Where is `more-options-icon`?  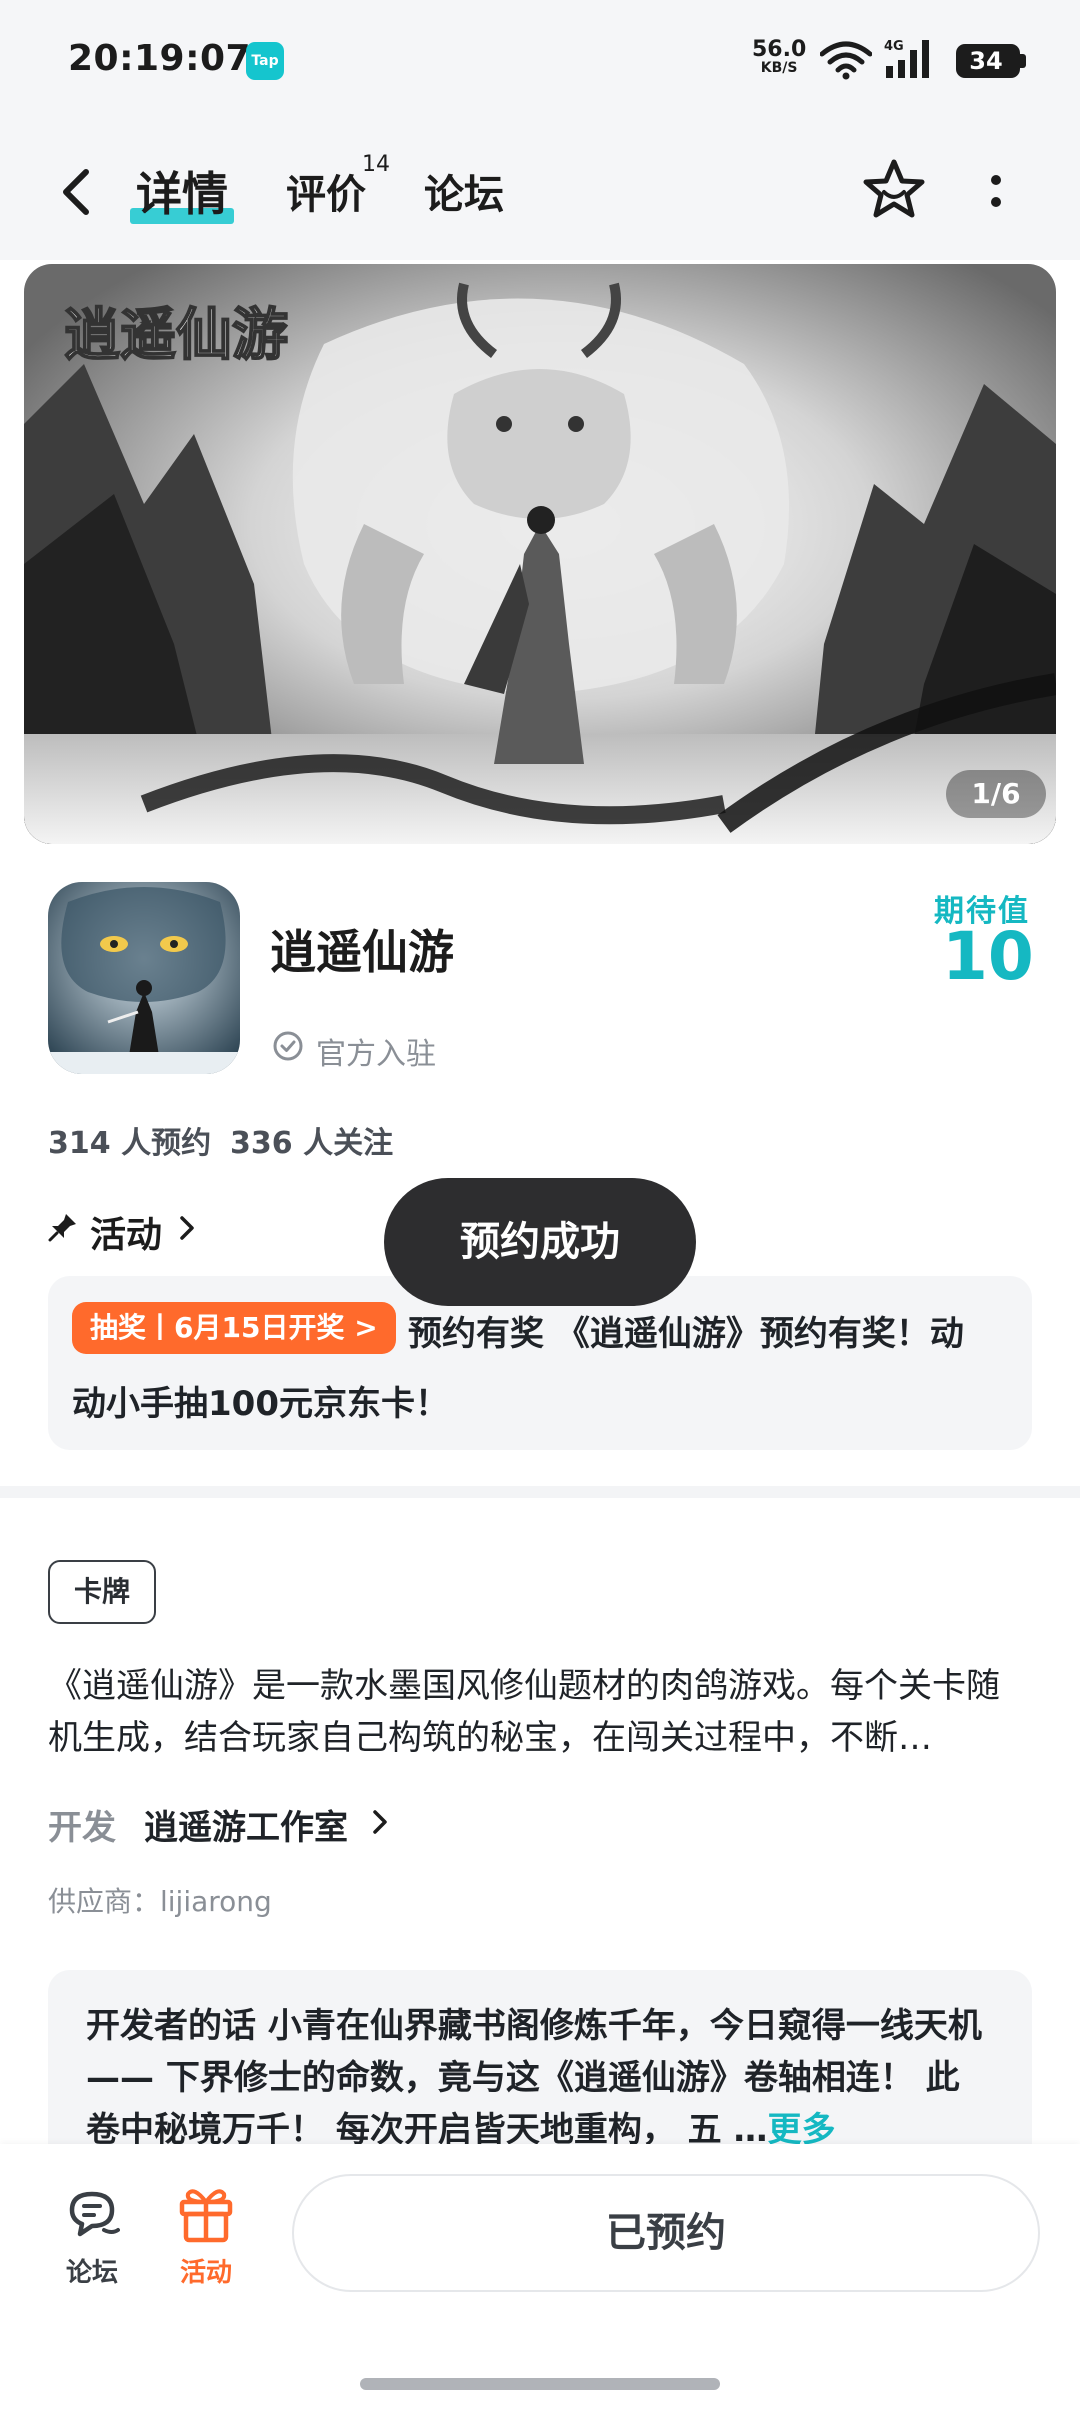
more-options-icon is located at coordinates (996, 192).